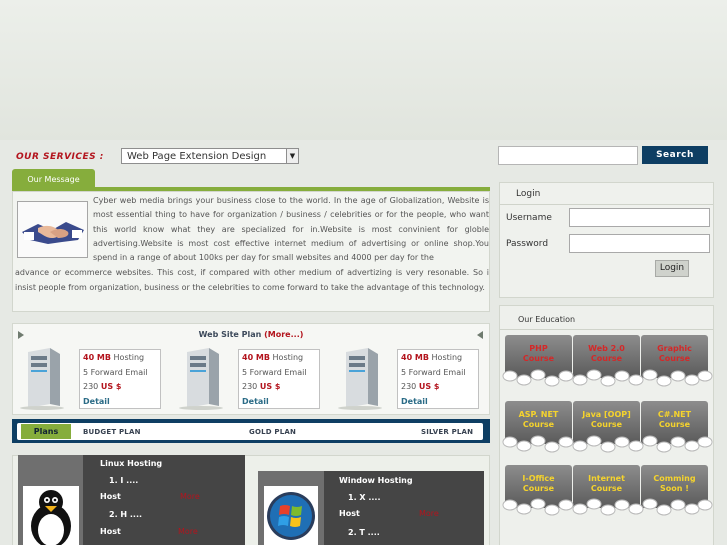  I want to click on username-field, so click(639, 217).